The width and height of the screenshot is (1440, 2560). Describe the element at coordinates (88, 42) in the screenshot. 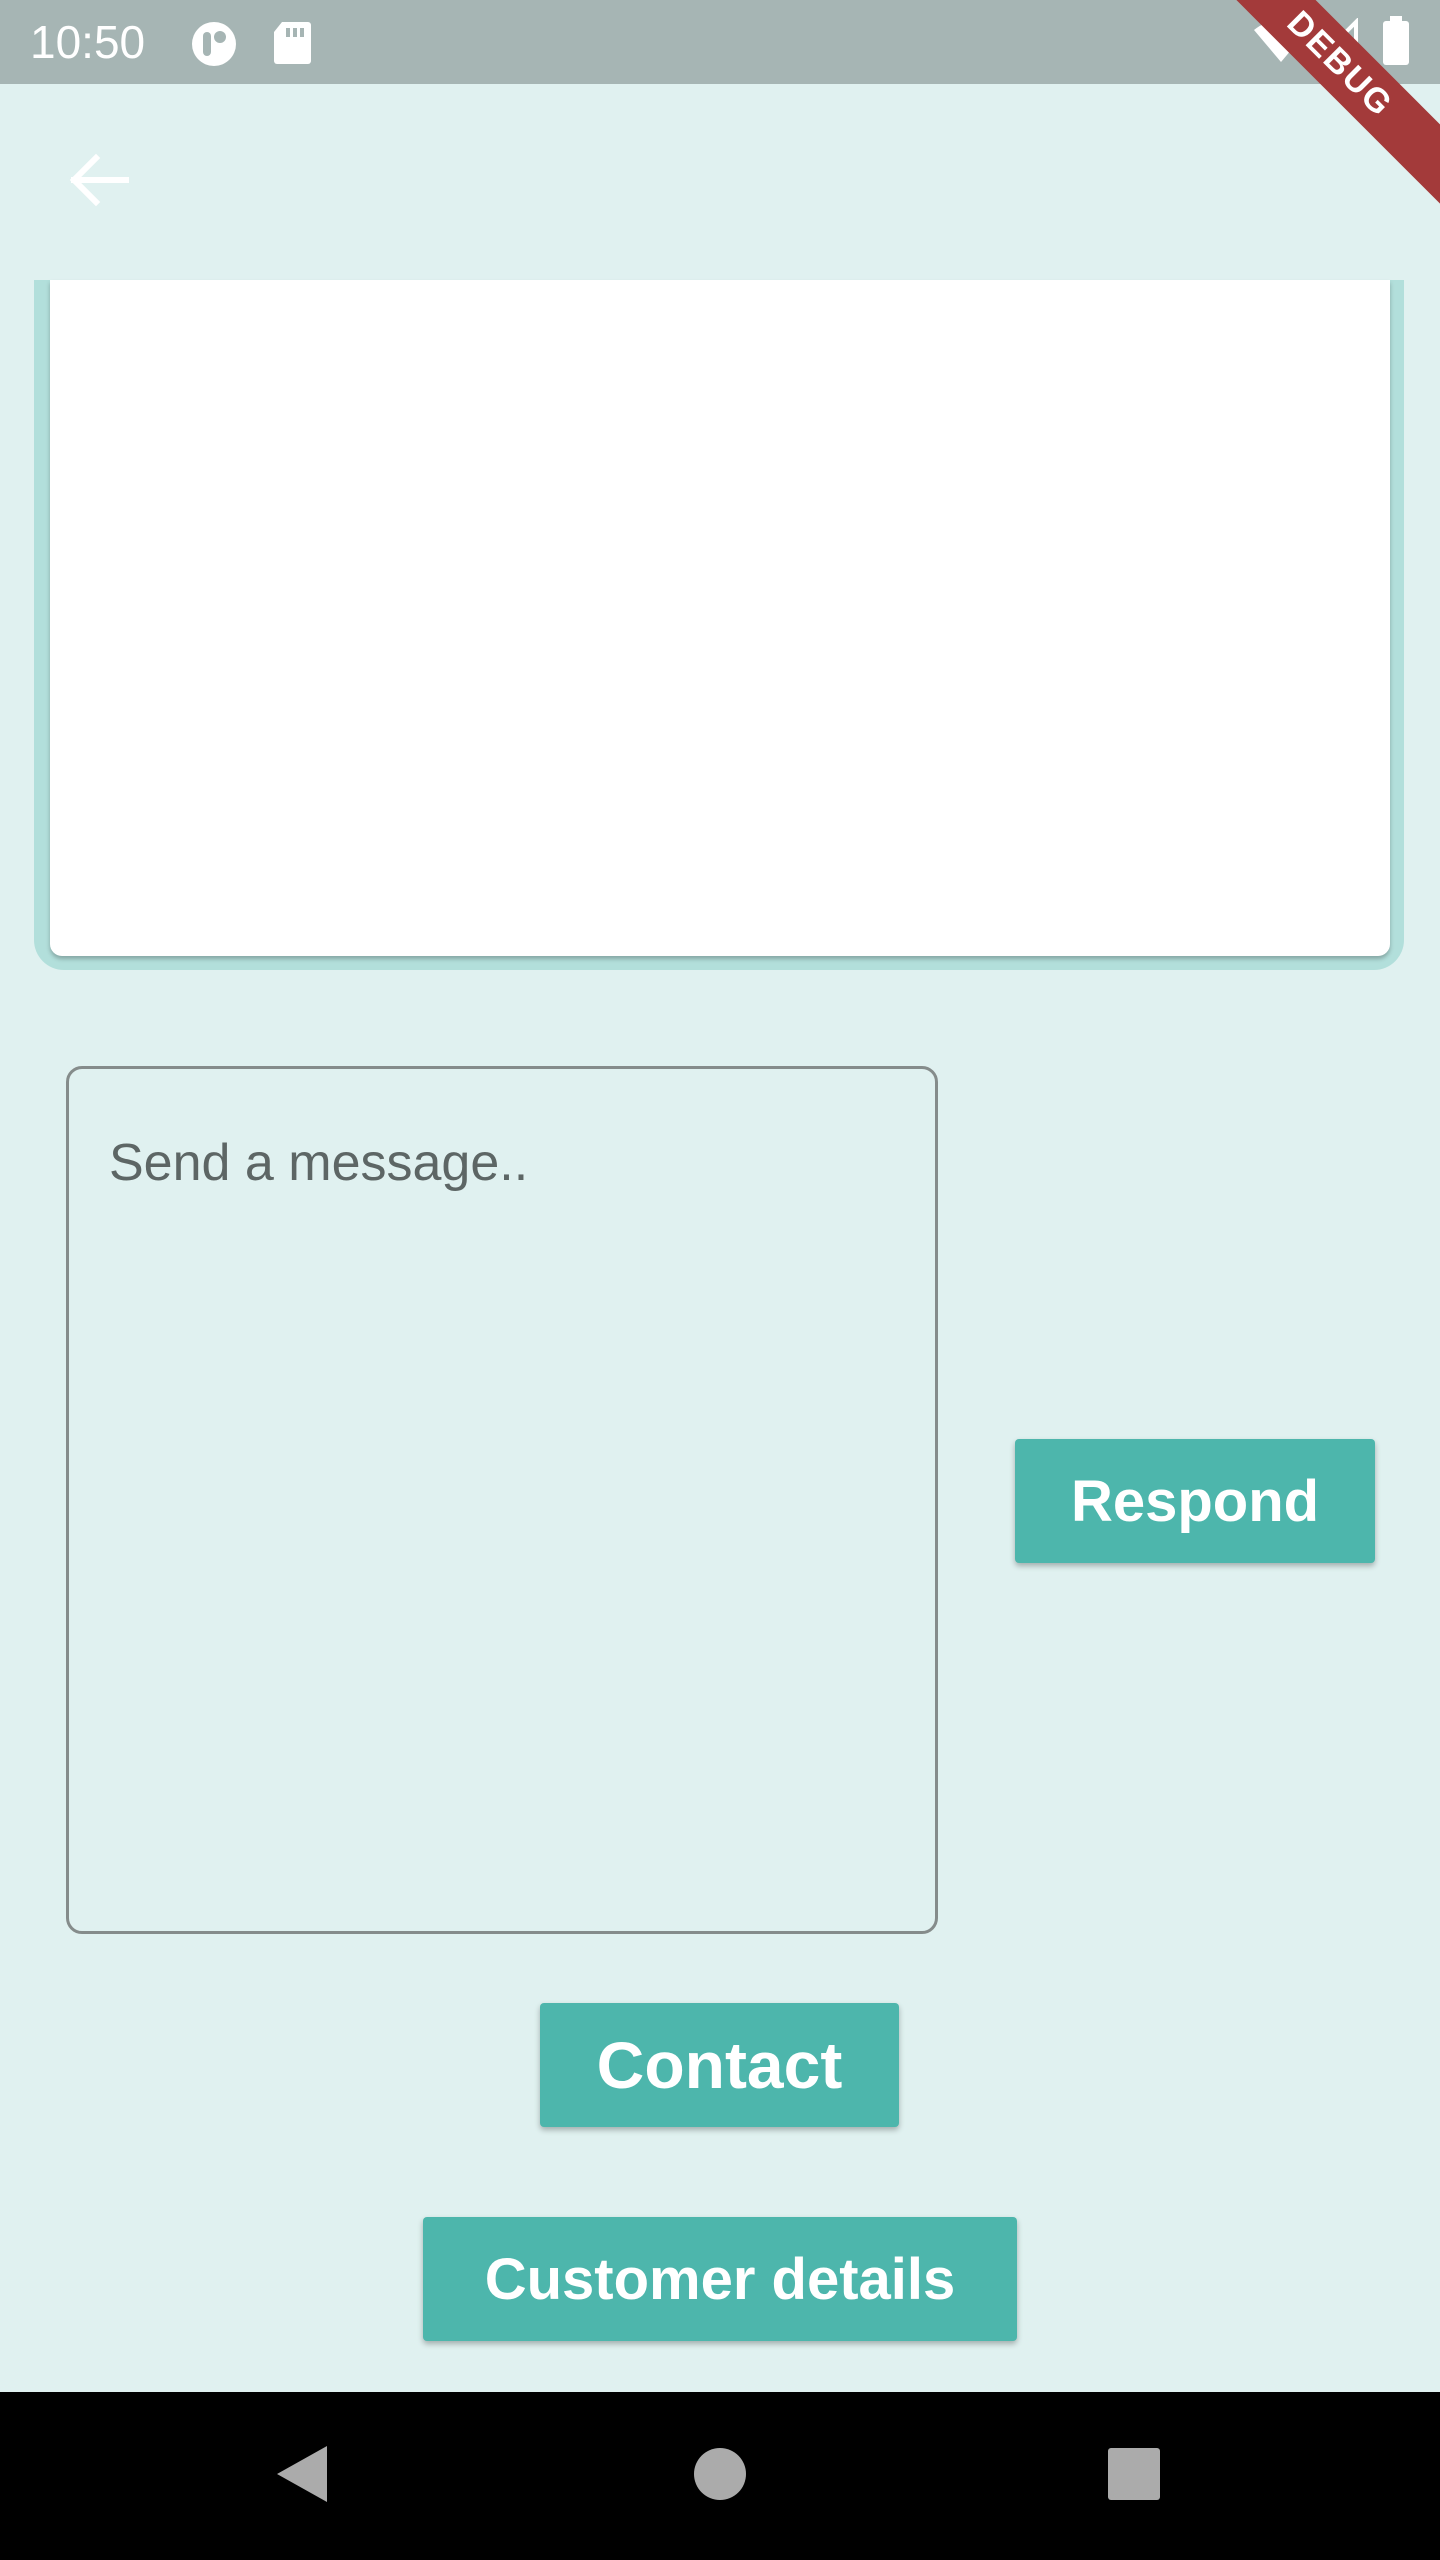

I see `status-time: 10:50` at that location.